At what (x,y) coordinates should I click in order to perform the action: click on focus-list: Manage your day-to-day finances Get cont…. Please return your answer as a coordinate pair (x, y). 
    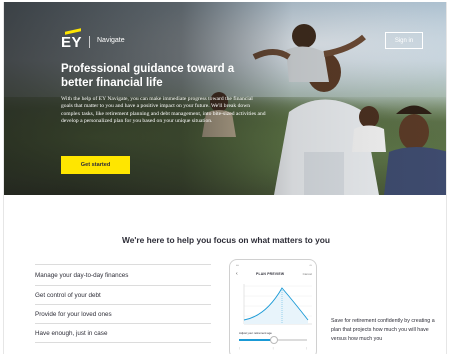
    Looking at the image, I should click on (123, 303).